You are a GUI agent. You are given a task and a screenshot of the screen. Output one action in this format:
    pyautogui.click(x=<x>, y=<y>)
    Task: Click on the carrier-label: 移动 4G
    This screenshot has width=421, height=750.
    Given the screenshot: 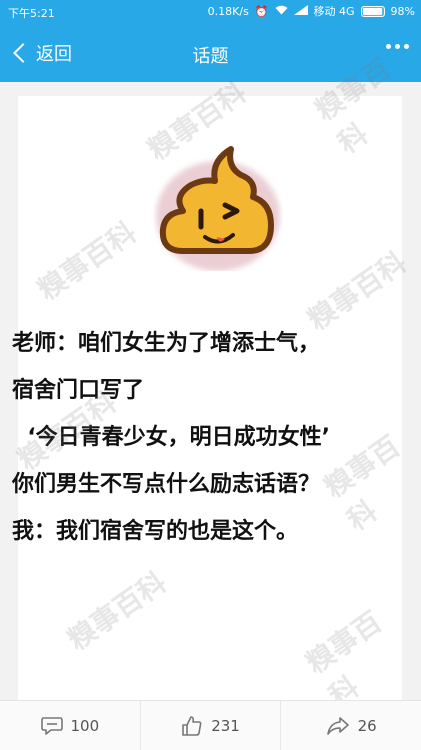 What is the action you would take?
    pyautogui.click(x=334, y=11)
    